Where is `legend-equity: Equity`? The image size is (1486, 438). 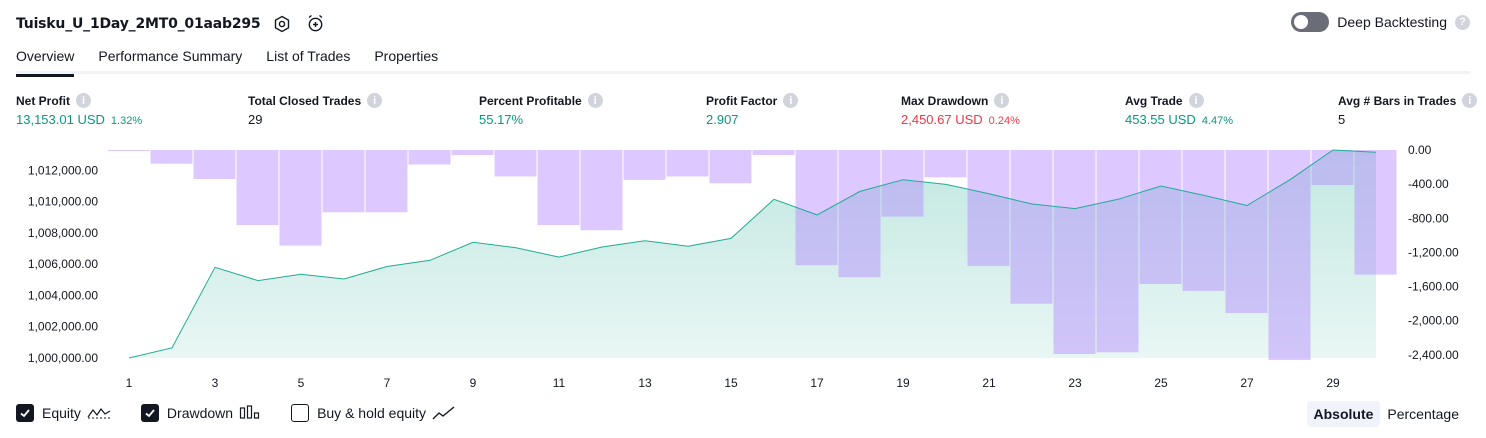 legend-equity: Equity is located at coordinates (63, 413).